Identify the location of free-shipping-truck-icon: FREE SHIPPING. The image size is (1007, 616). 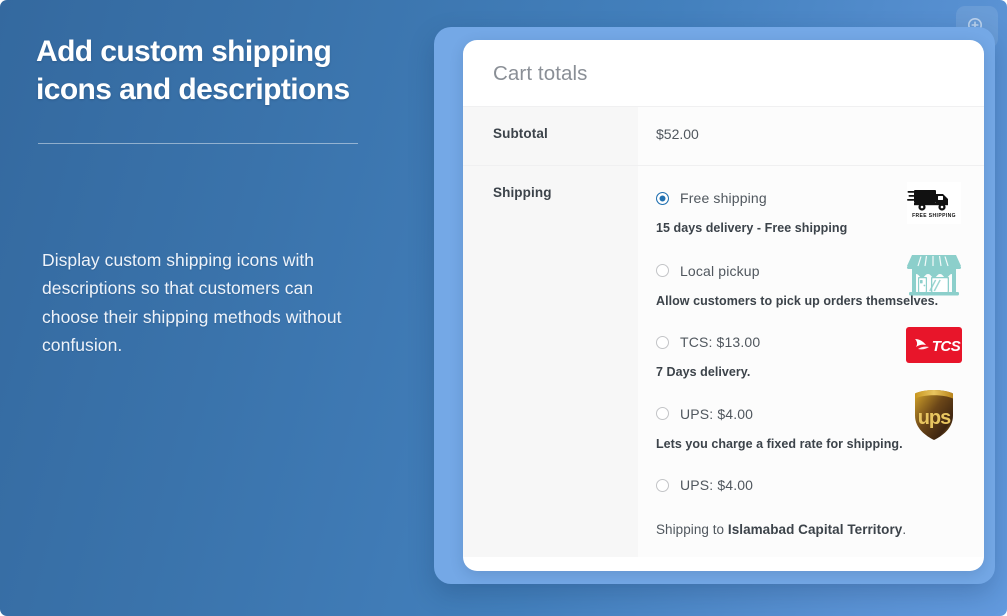
(934, 203).